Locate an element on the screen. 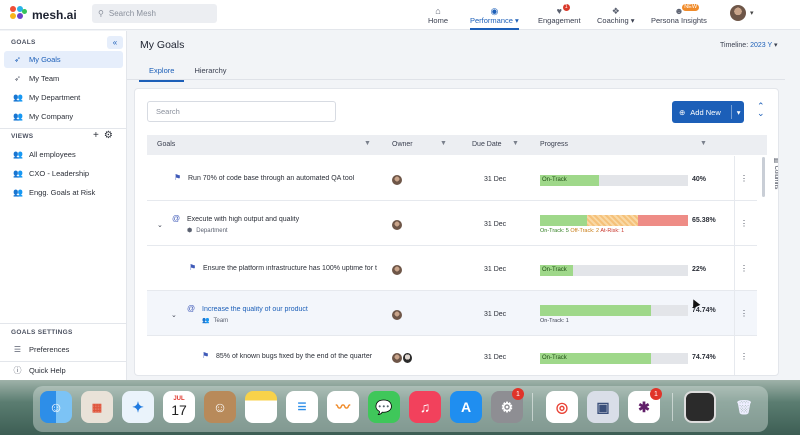 The width and height of the screenshot is (800, 435). add-view-icon: + is located at coordinates (96, 135).